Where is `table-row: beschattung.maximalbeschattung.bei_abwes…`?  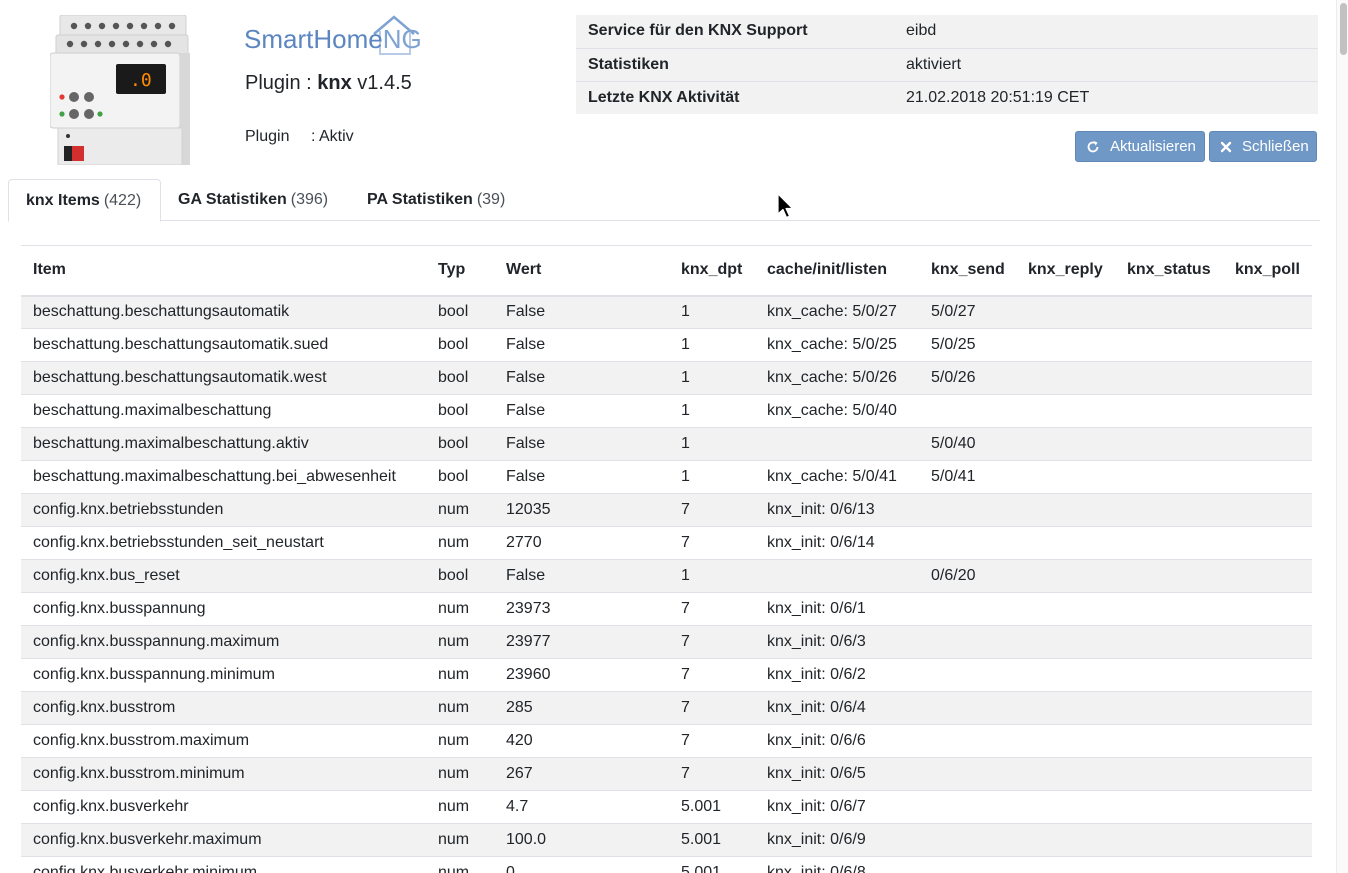 table-row: beschattung.maximalbeschattung.bei_abwes… is located at coordinates (666, 477).